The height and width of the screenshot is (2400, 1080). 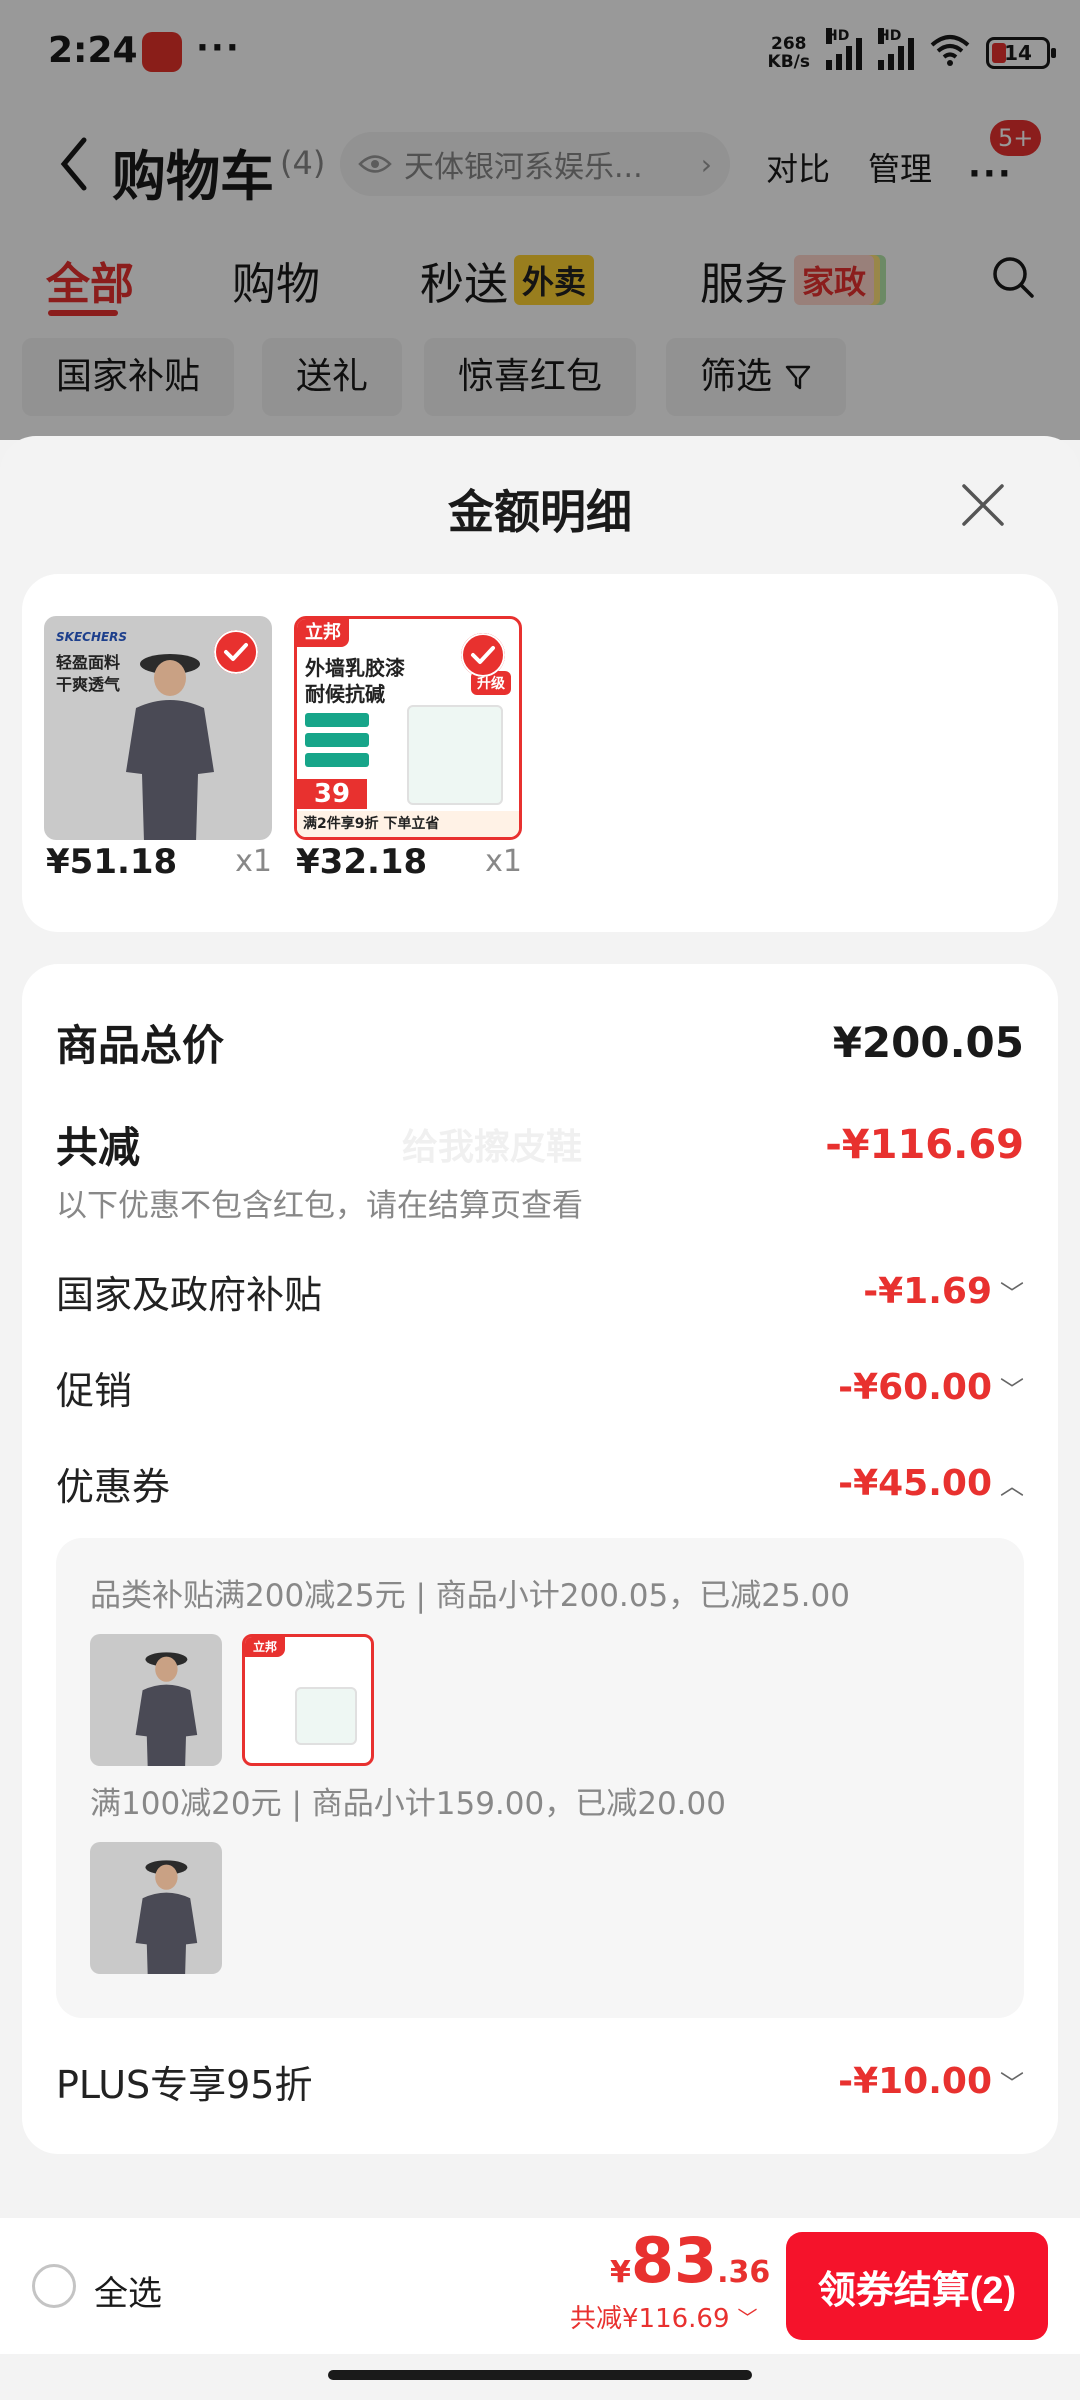 What do you see at coordinates (140, 1045) in the screenshot?
I see `total-price-label: 商品总价` at bounding box center [140, 1045].